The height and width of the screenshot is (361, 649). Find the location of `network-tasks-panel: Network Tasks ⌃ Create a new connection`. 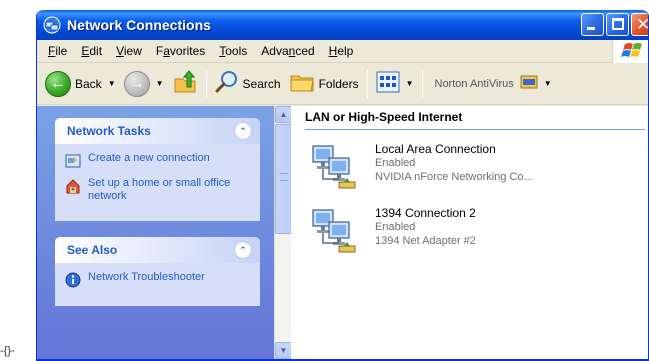

network-tasks-panel: Network Tasks ⌃ Create a new connection is located at coordinates (157, 169).